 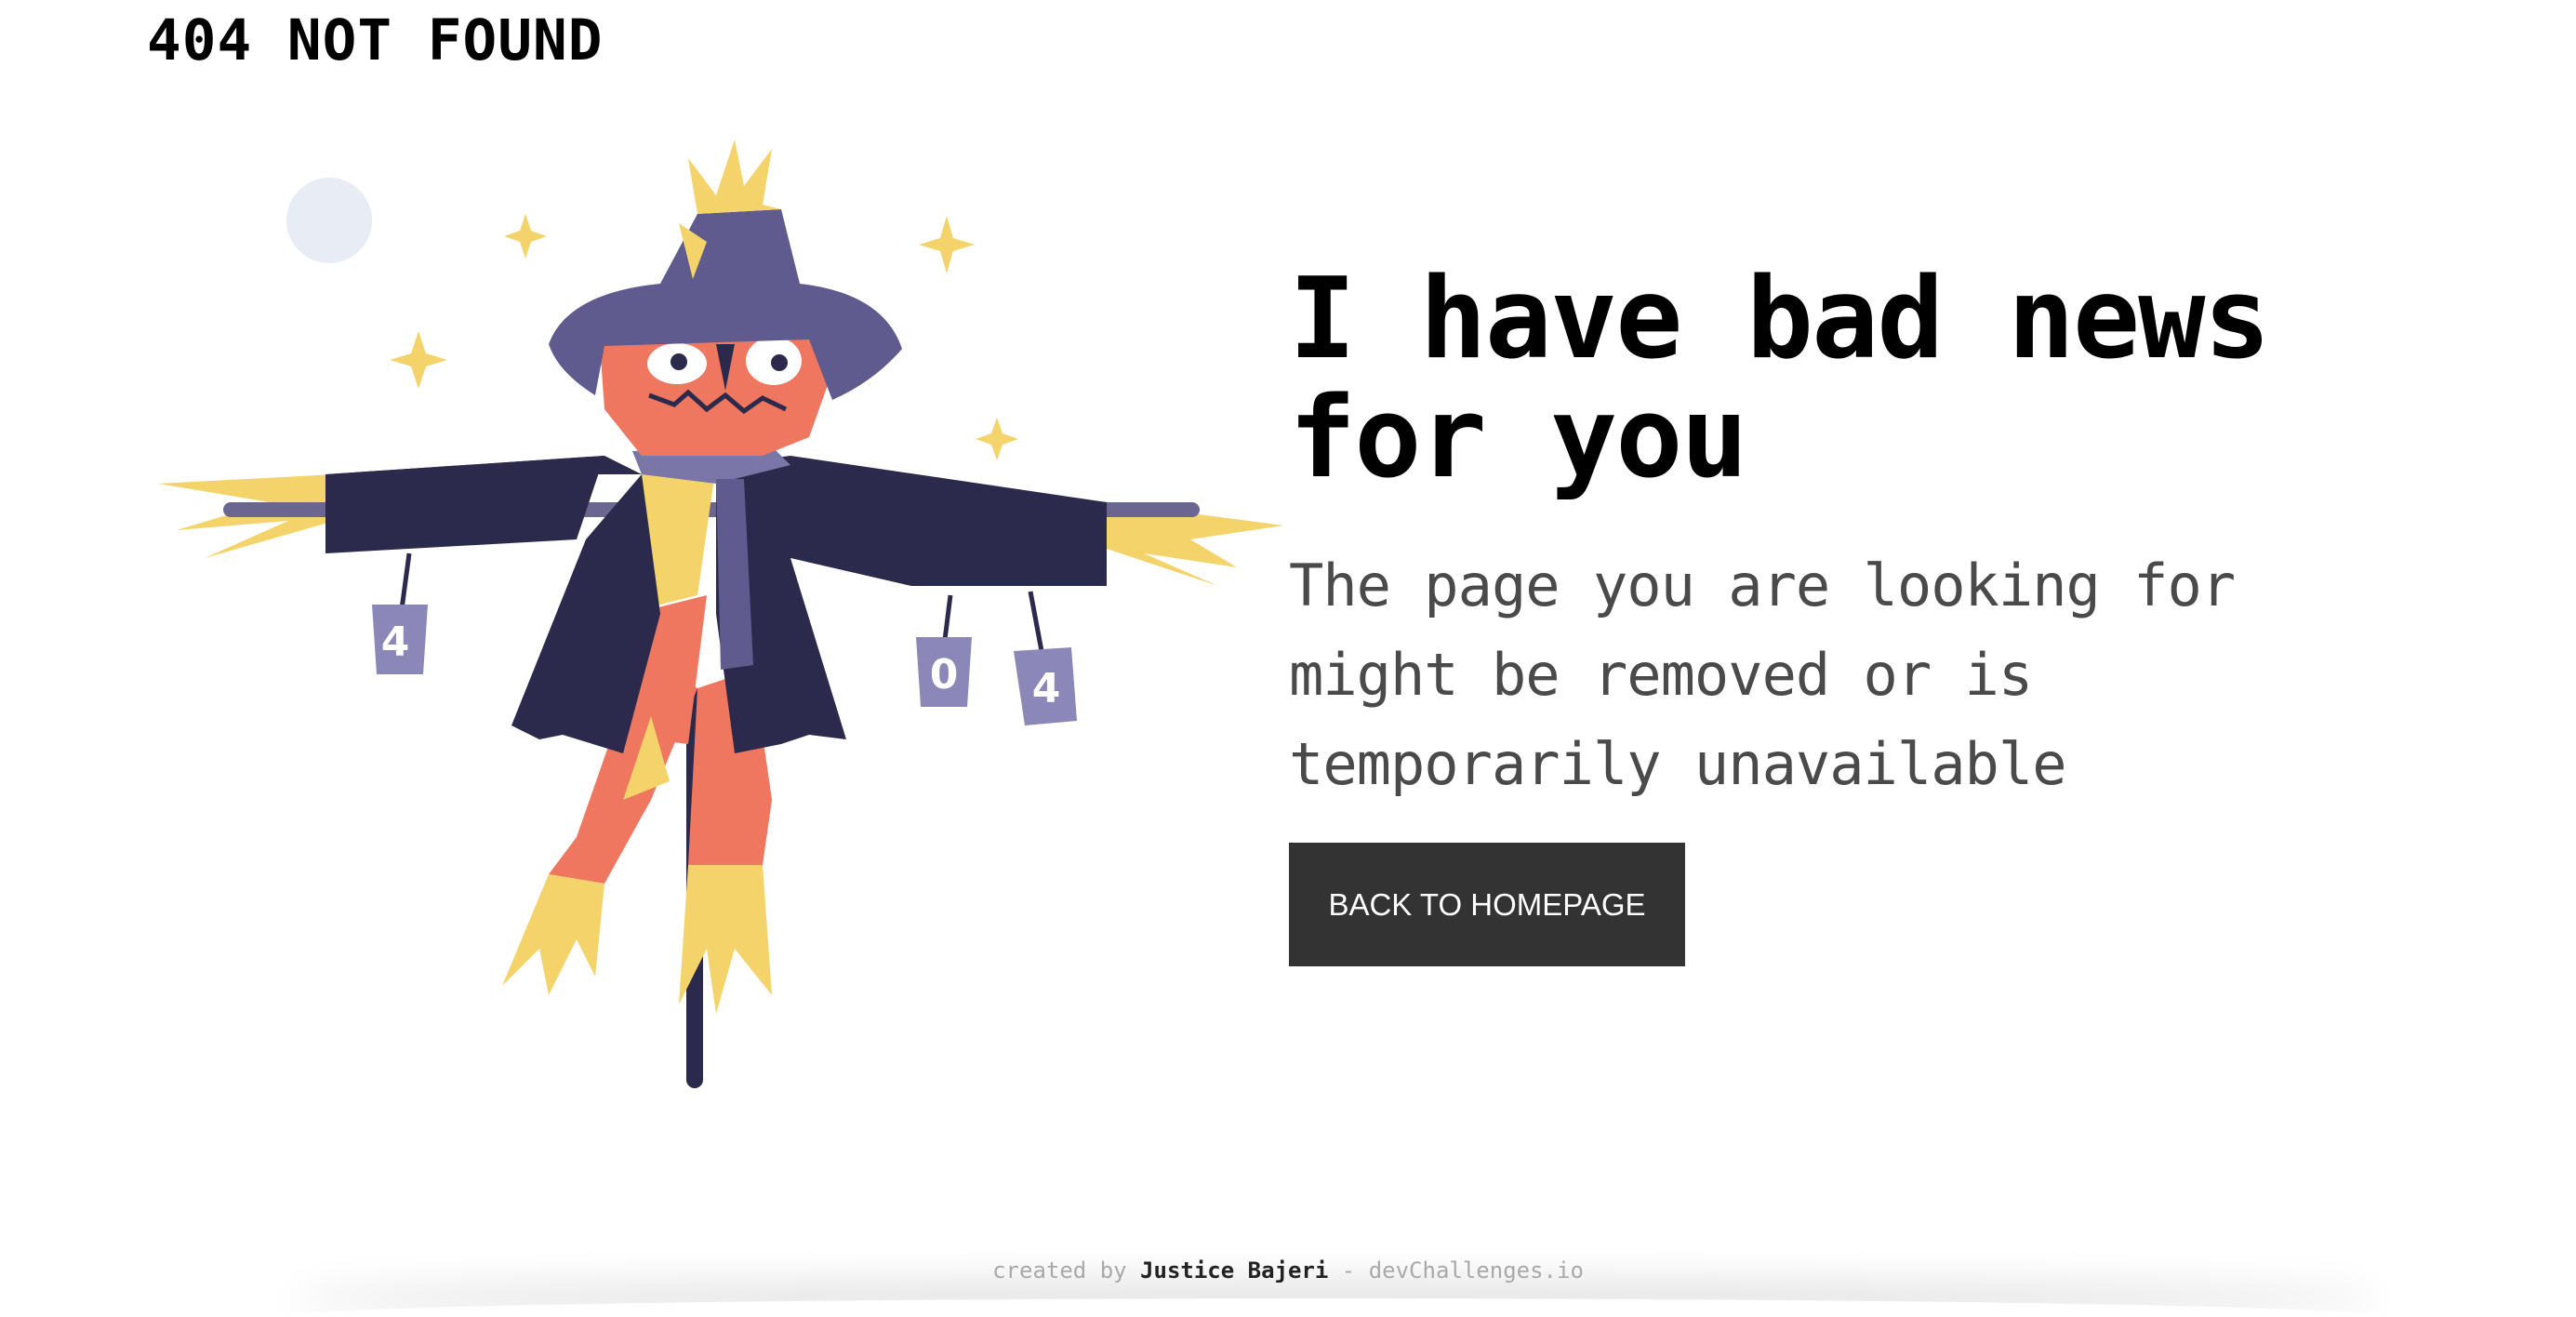 I want to click on page-headline: I have bad news for you, so click(x=1780, y=379).